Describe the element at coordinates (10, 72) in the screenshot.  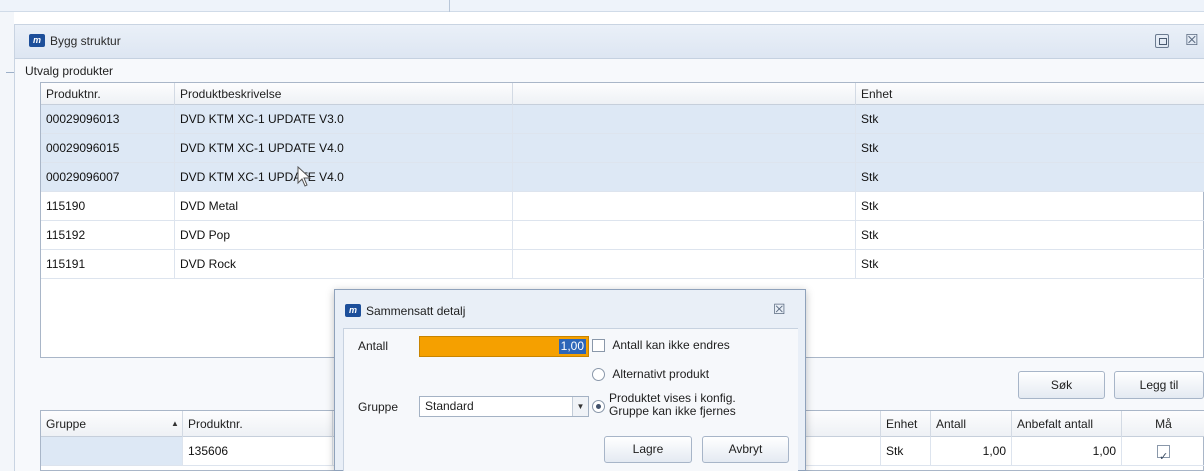
I see `sidebar-tick` at that location.